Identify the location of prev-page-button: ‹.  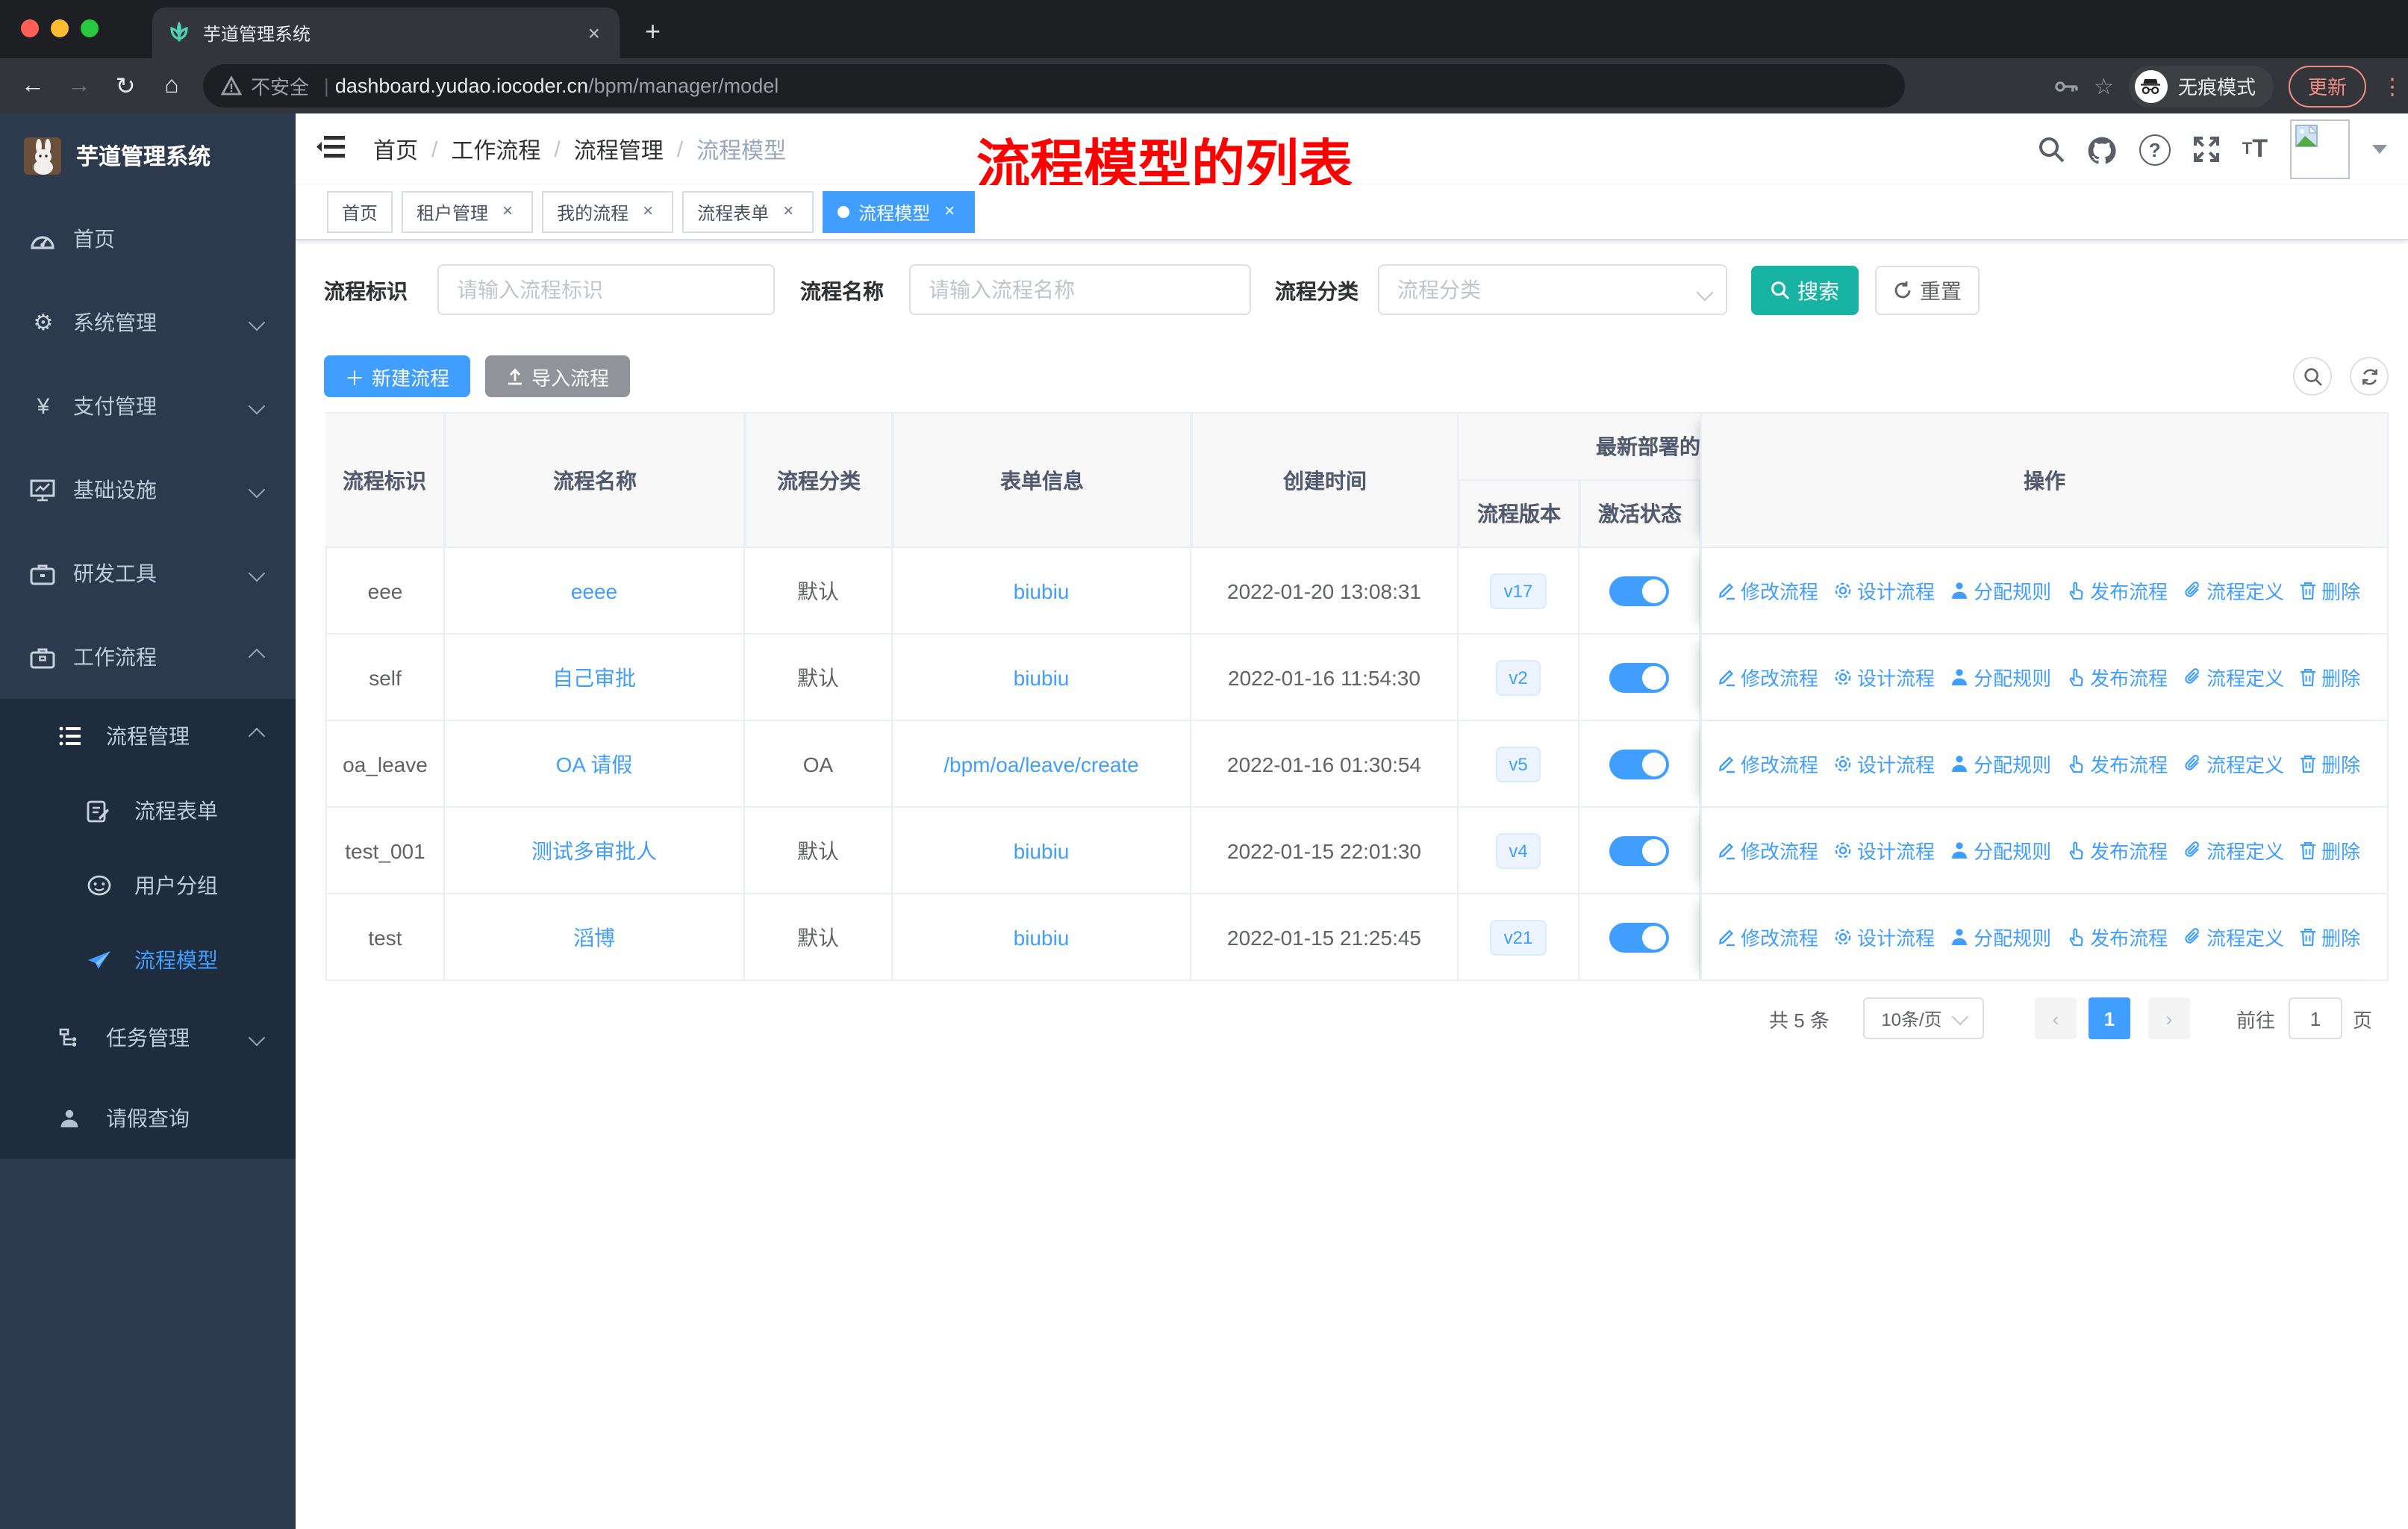
(2056, 1018).